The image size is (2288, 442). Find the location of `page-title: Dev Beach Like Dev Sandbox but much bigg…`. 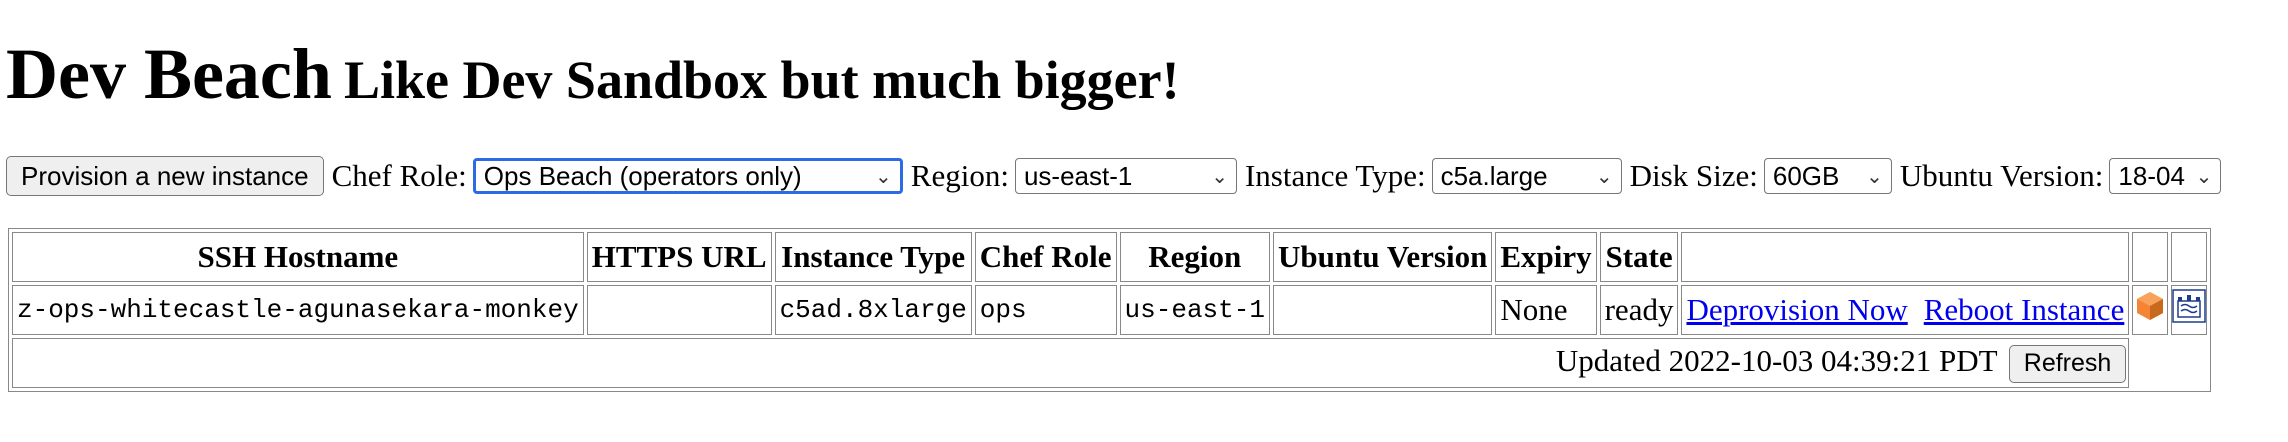

page-title: Dev Beach Like Dev Sandbox but much bigg… is located at coordinates (593, 74).